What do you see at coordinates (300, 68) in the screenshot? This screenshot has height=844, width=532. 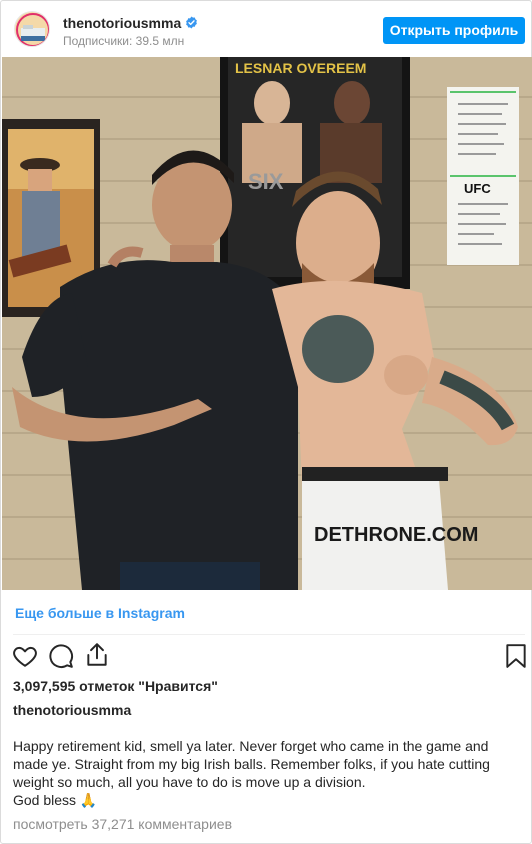 I see `poster-title: LESNAR OVEREEM` at bounding box center [300, 68].